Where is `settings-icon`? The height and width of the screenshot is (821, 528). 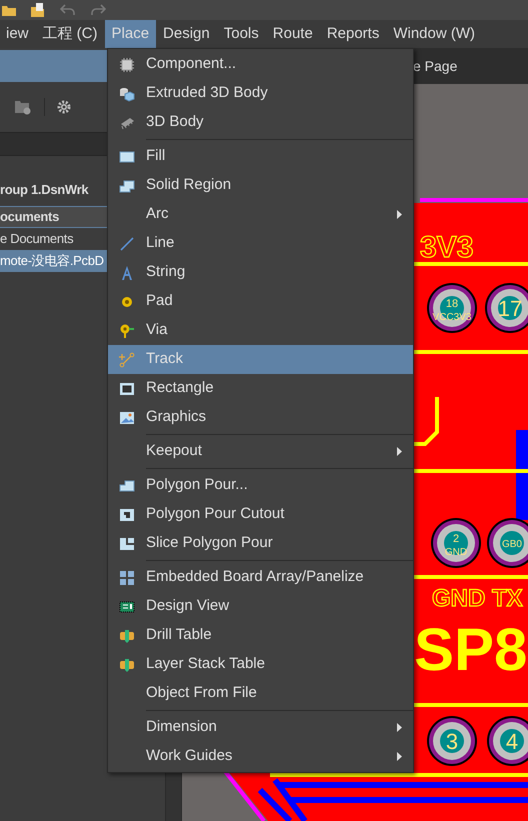
settings-icon is located at coordinates (64, 107).